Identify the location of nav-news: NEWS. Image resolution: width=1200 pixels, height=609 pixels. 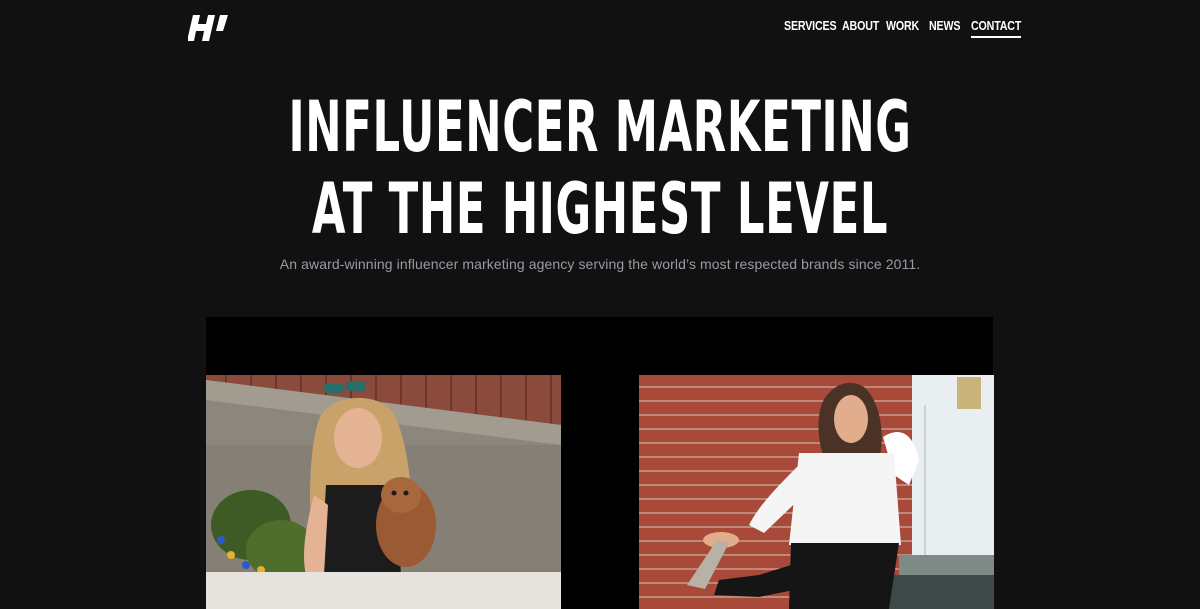
(944, 27).